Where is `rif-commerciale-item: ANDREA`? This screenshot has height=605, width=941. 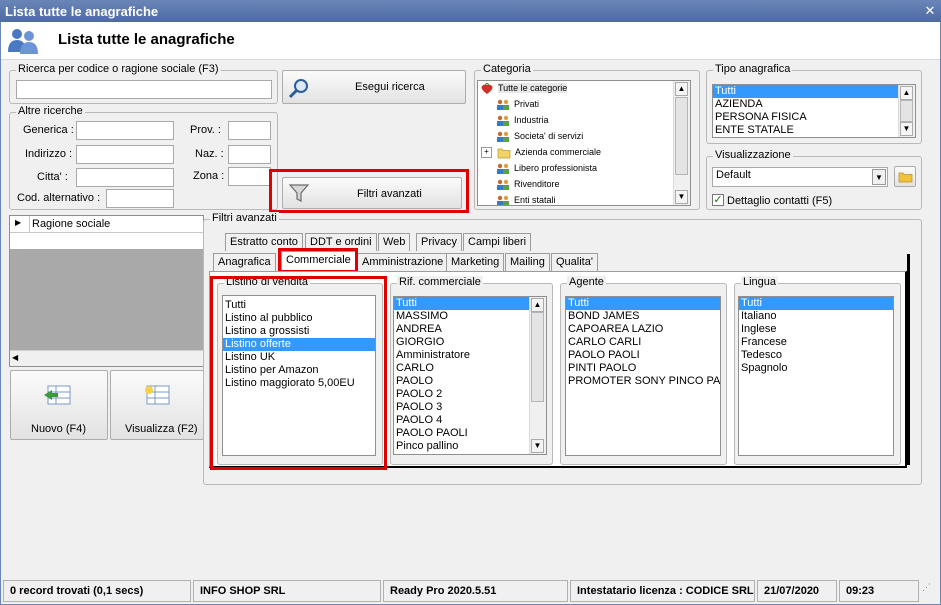
rif-commerciale-item: ANDREA is located at coordinates (470, 329).